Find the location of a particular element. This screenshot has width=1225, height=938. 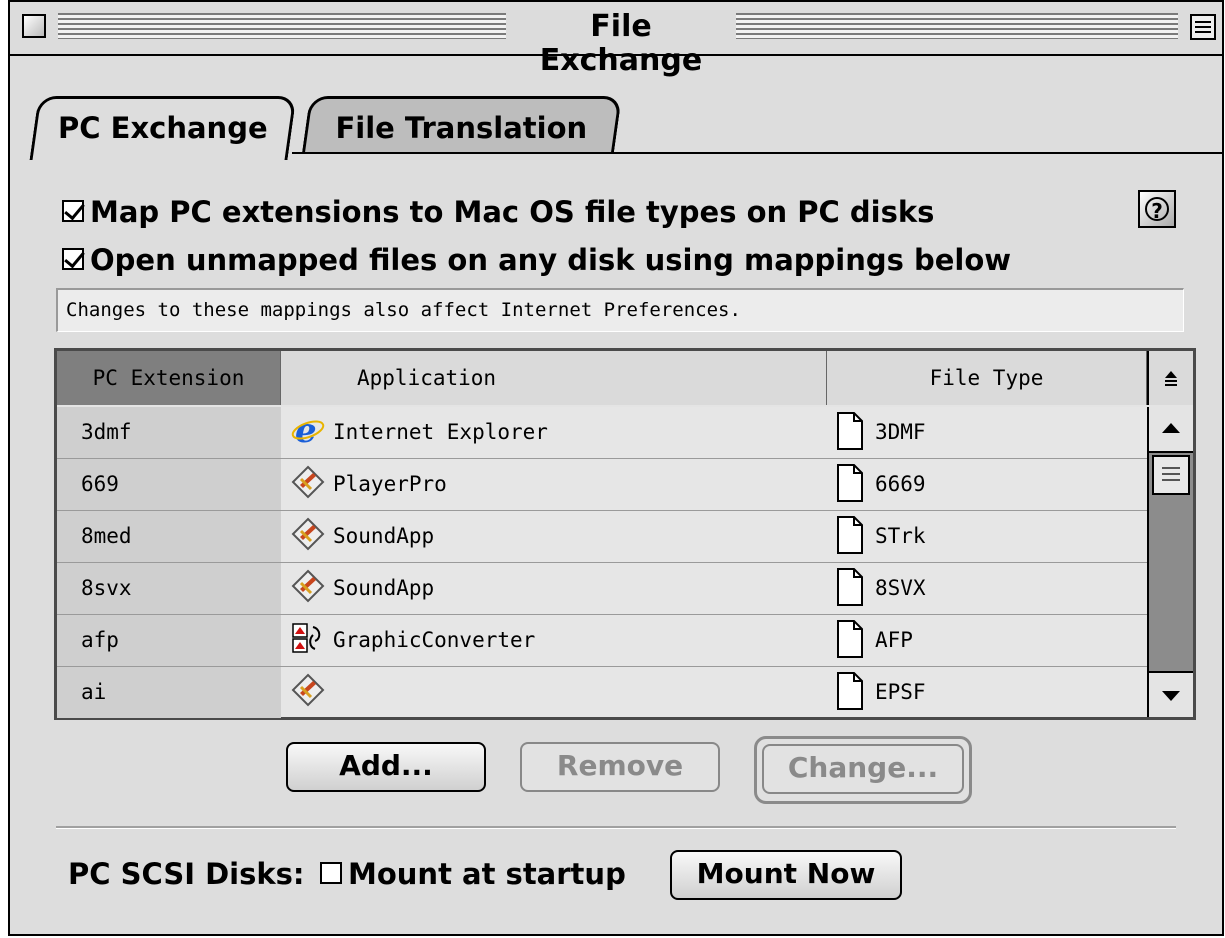

tab-file-translation: File Translation is located at coordinates (462, 124).